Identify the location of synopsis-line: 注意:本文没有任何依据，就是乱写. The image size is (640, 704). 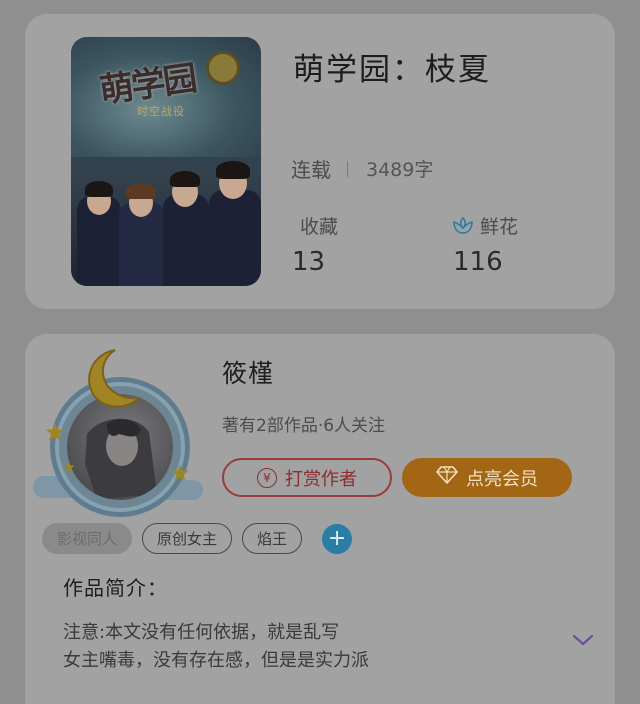
(201, 632).